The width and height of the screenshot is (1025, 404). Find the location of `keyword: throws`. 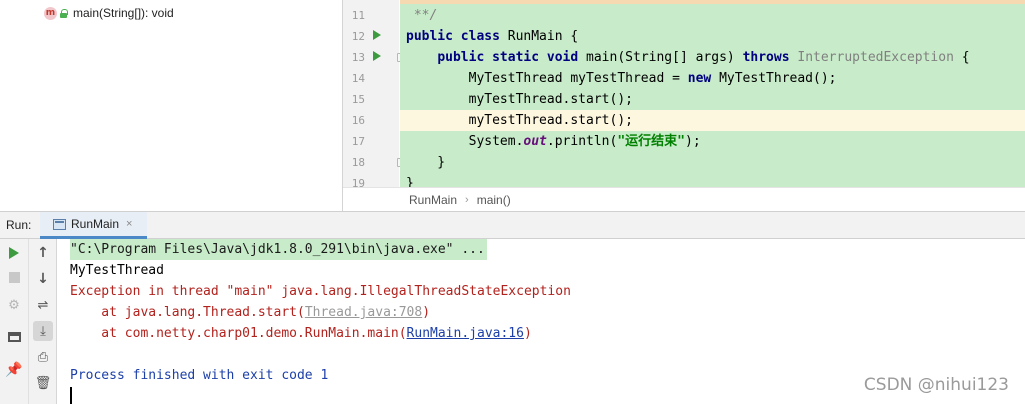

keyword: throws is located at coordinates (766, 57).